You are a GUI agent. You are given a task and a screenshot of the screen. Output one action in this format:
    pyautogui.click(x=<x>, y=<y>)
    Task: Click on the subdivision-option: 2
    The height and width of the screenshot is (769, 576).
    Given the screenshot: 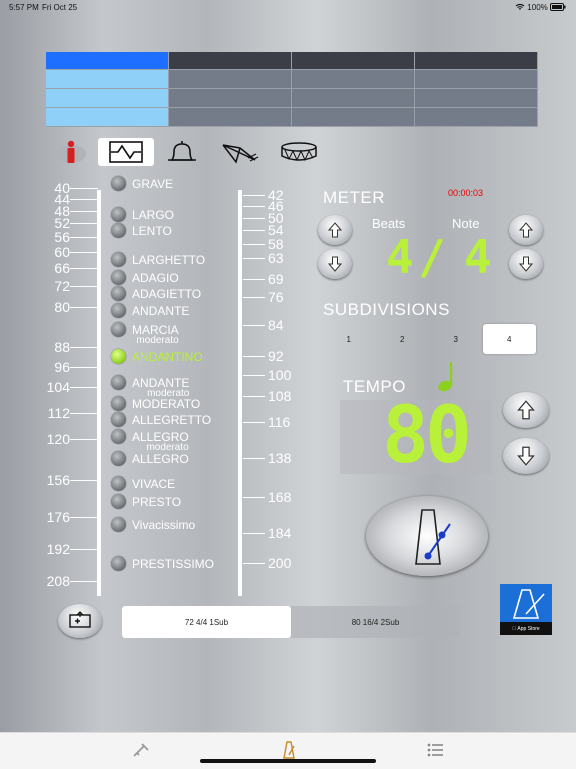 What is the action you would take?
    pyautogui.click(x=403, y=339)
    